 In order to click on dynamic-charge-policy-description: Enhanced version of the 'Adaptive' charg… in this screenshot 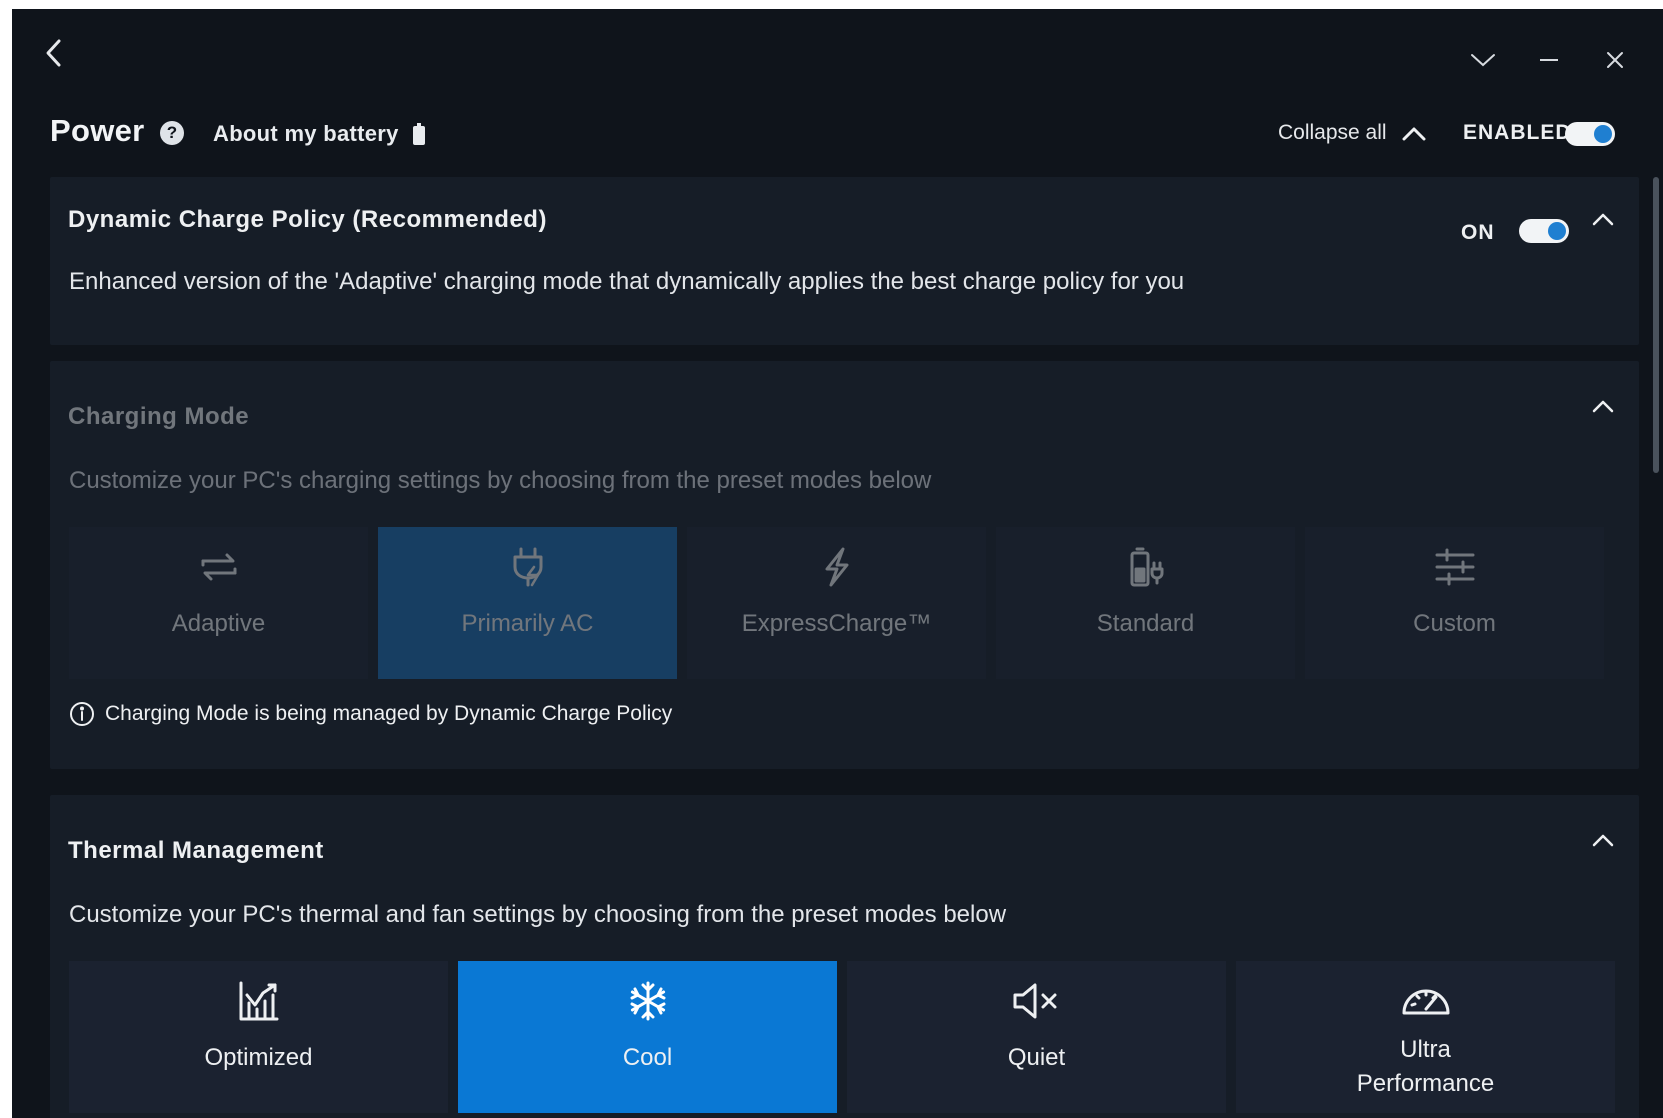, I will do `click(627, 281)`.